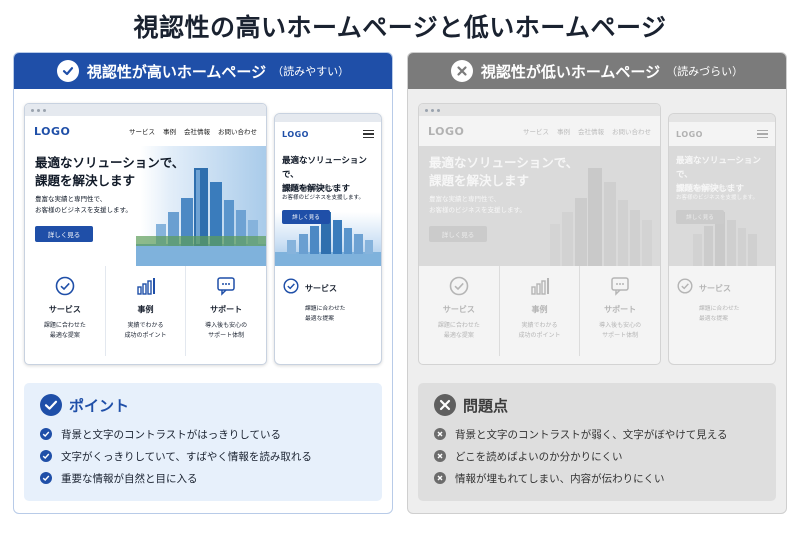 The height and width of the screenshot is (533, 800). What do you see at coordinates (597, 434) in the screenshot?
I see `list-item: 背景と文字のコントラストが弱く、文字がぼやけて見える` at bounding box center [597, 434].